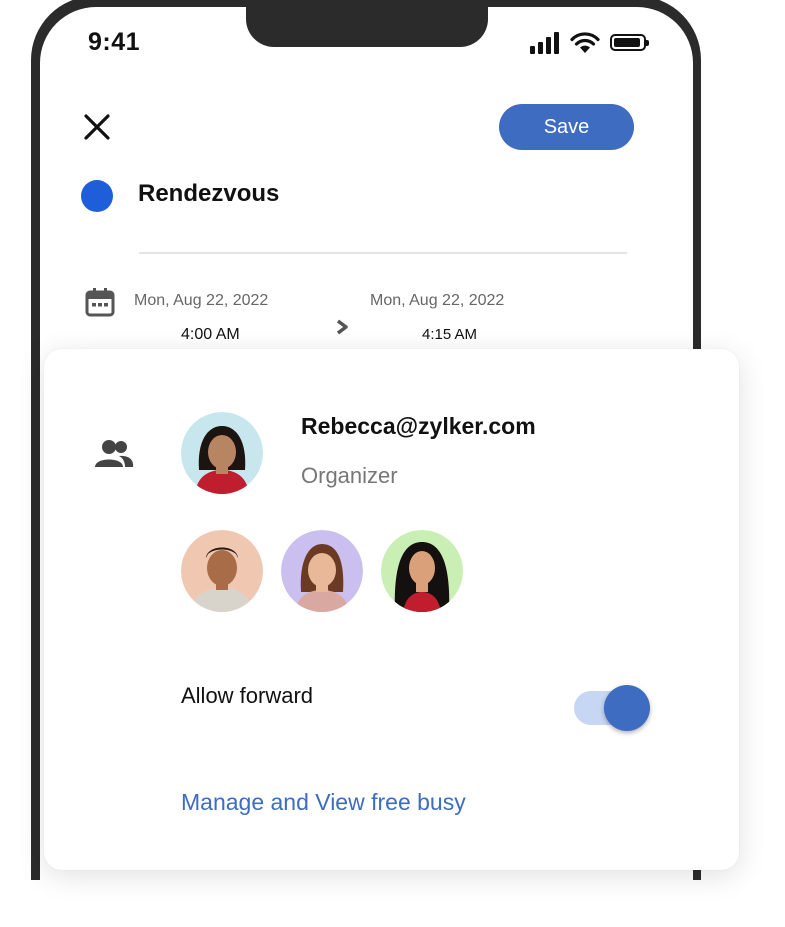 The image size is (785, 927). Describe the element at coordinates (449, 334) in the screenshot. I see `end-time: 4:15 AM` at that location.